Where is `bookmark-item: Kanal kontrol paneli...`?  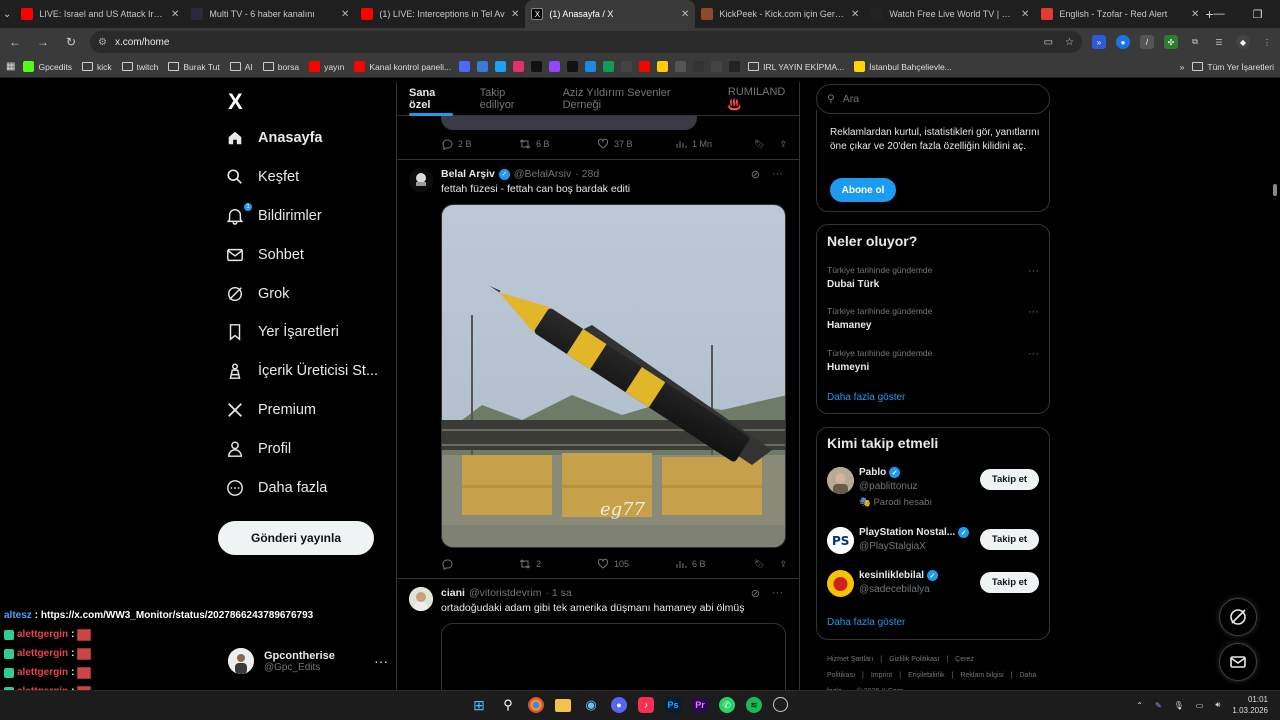
bookmark-item: Kanal kontrol paneli... is located at coordinates (402, 66).